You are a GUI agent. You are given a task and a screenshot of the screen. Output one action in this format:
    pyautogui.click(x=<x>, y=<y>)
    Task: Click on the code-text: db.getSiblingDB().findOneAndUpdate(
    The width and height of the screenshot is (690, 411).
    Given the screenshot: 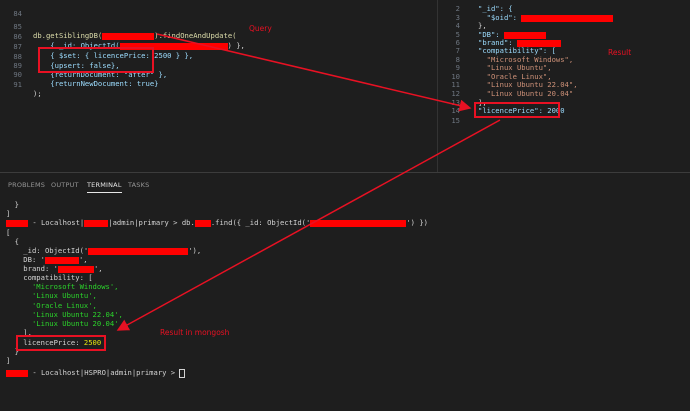 What is the action you would take?
    pyautogui.click(x=135, y=35)
    